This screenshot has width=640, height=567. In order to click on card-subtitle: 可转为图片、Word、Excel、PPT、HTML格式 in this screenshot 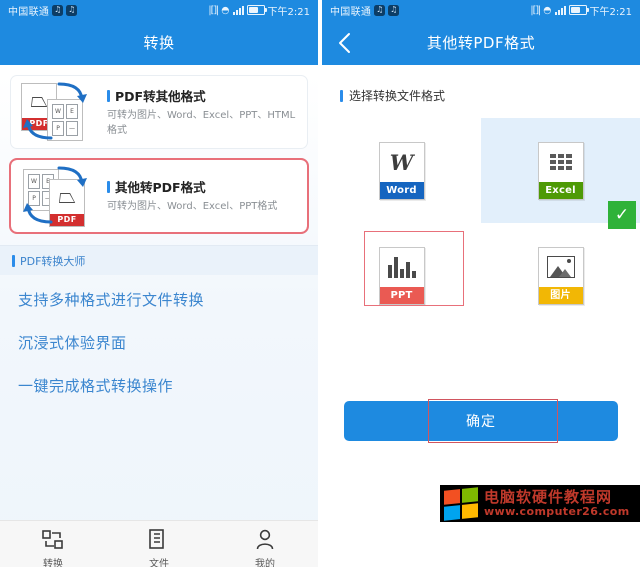, I will do `click(201, 123)`.